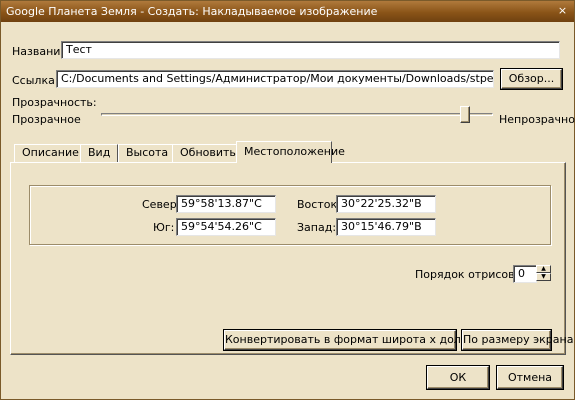 The width and height of the screenshot is (575, 400). Describe the element at coordinates (517, 340) in the screenshot. I see `fit-screen-button: По размеру экрана` at that location.